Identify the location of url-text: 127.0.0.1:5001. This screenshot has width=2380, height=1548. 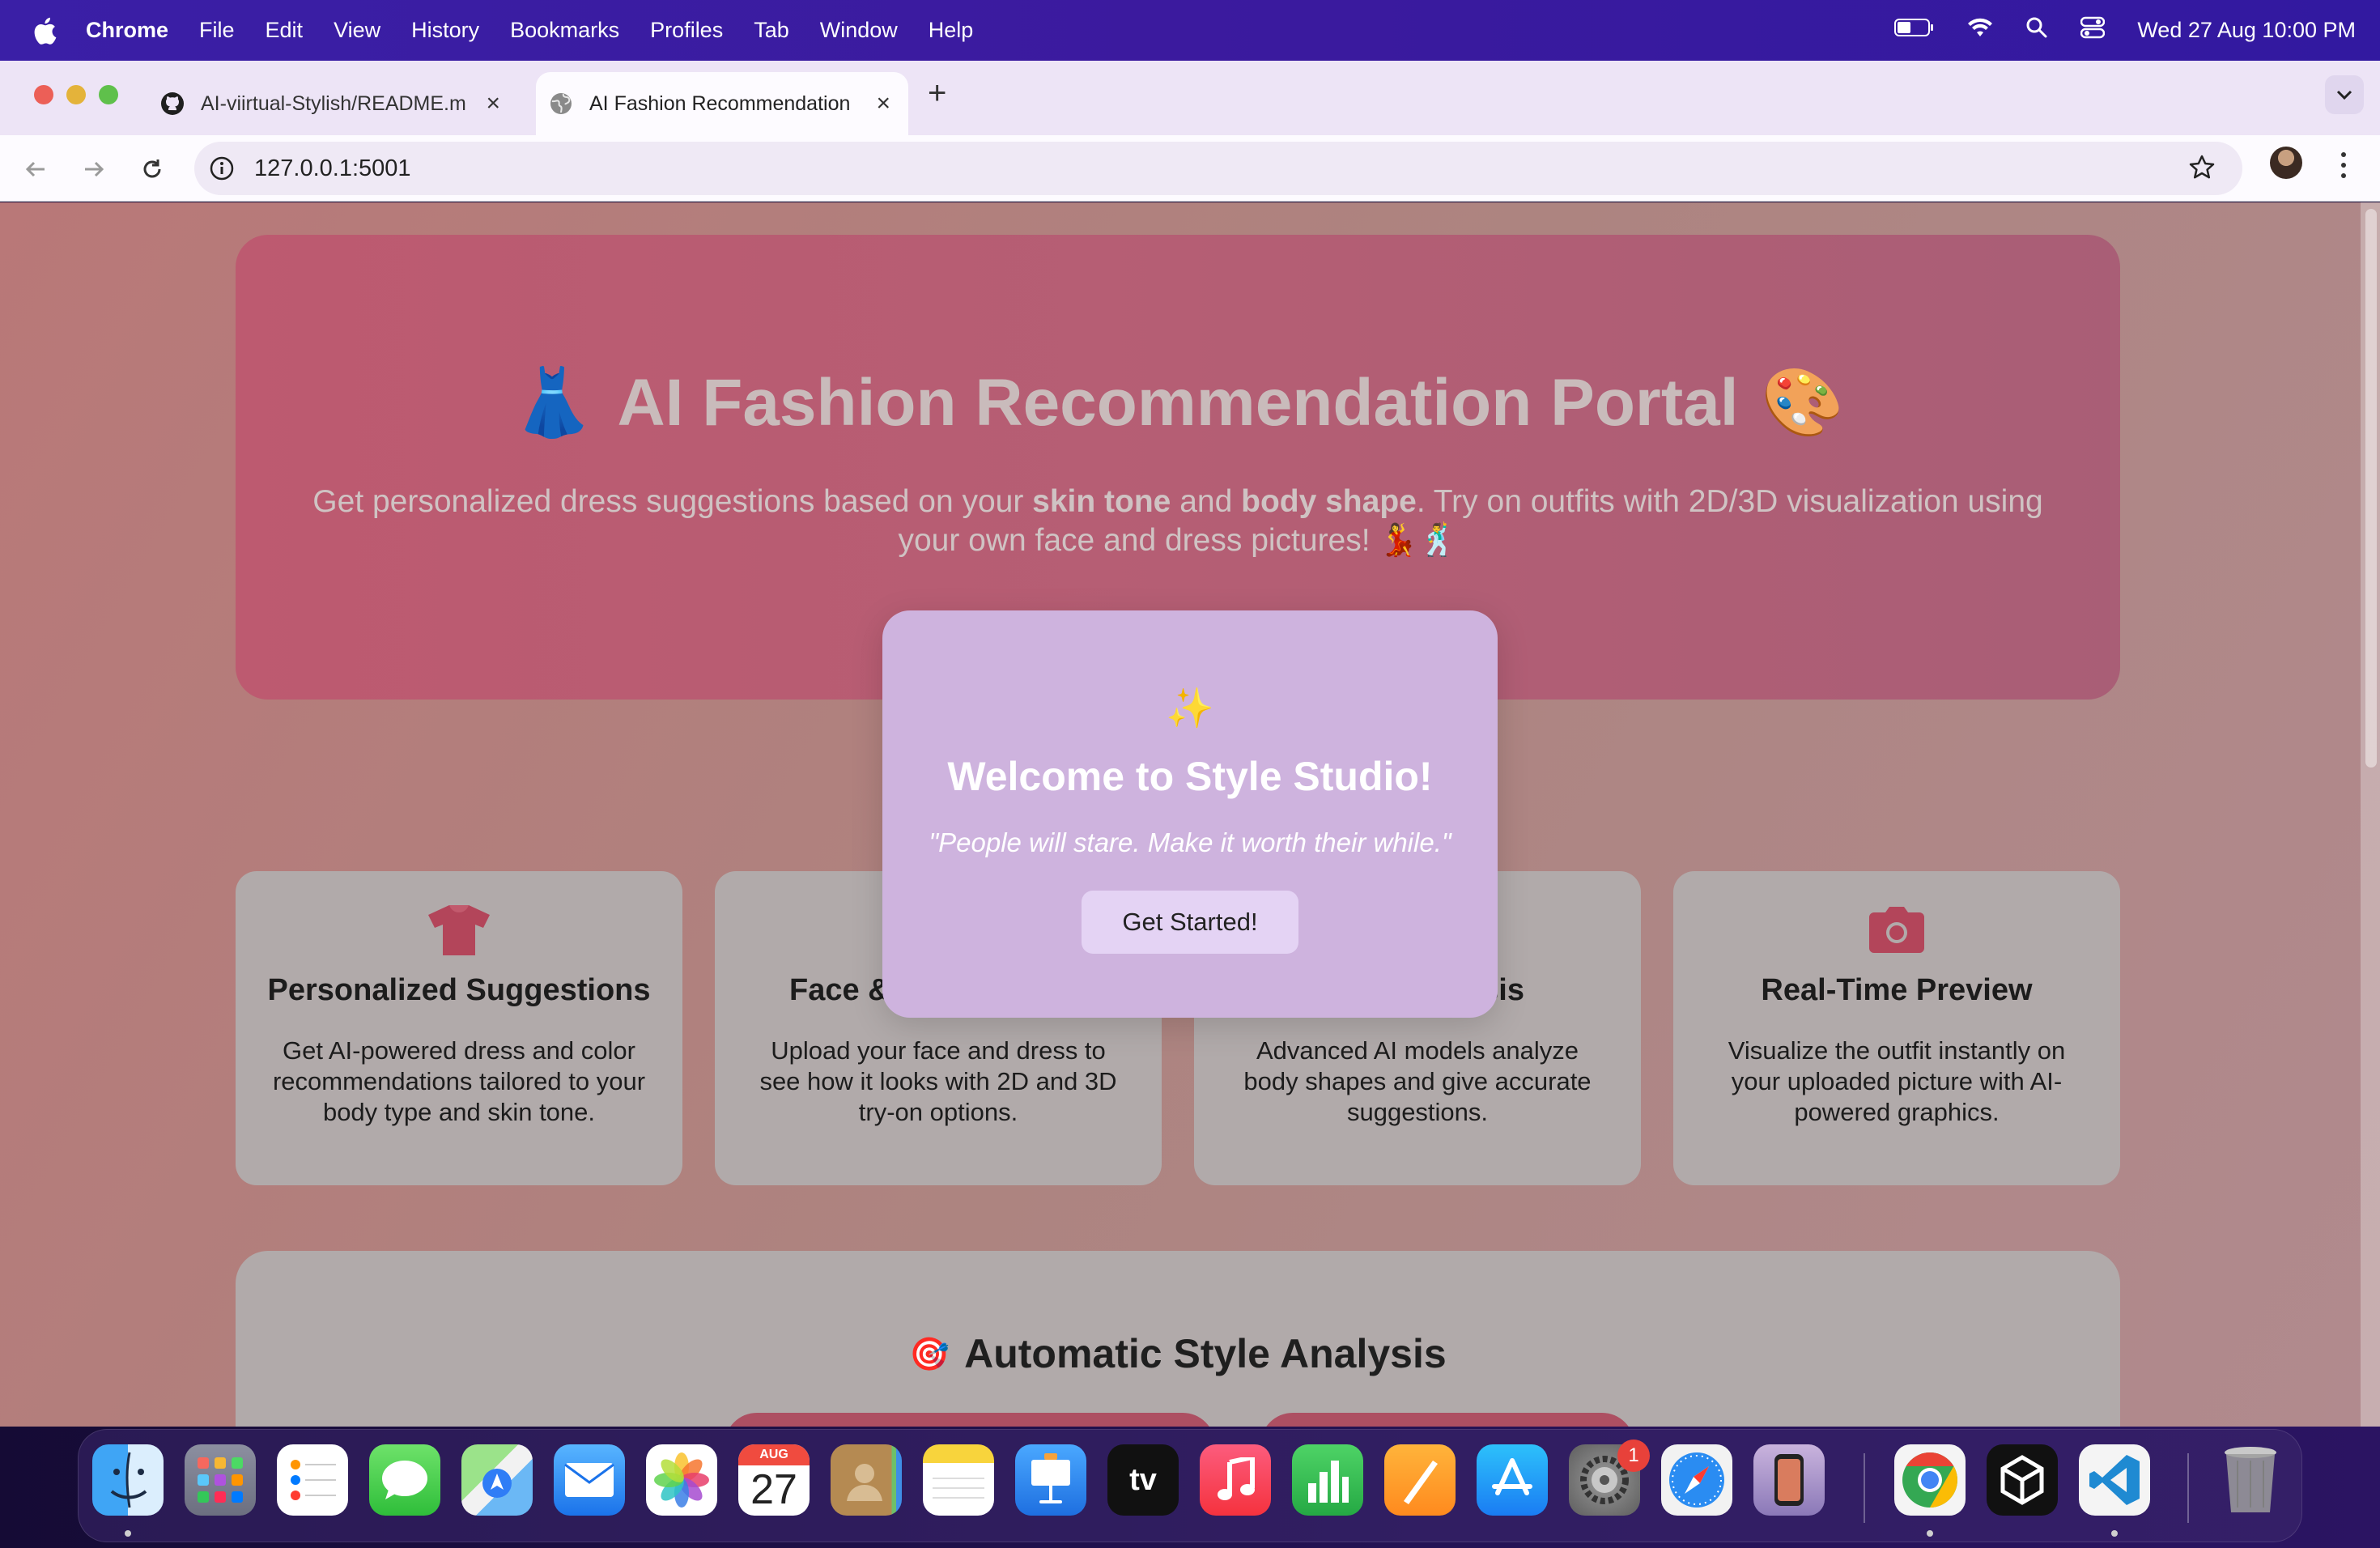
(332, 168).